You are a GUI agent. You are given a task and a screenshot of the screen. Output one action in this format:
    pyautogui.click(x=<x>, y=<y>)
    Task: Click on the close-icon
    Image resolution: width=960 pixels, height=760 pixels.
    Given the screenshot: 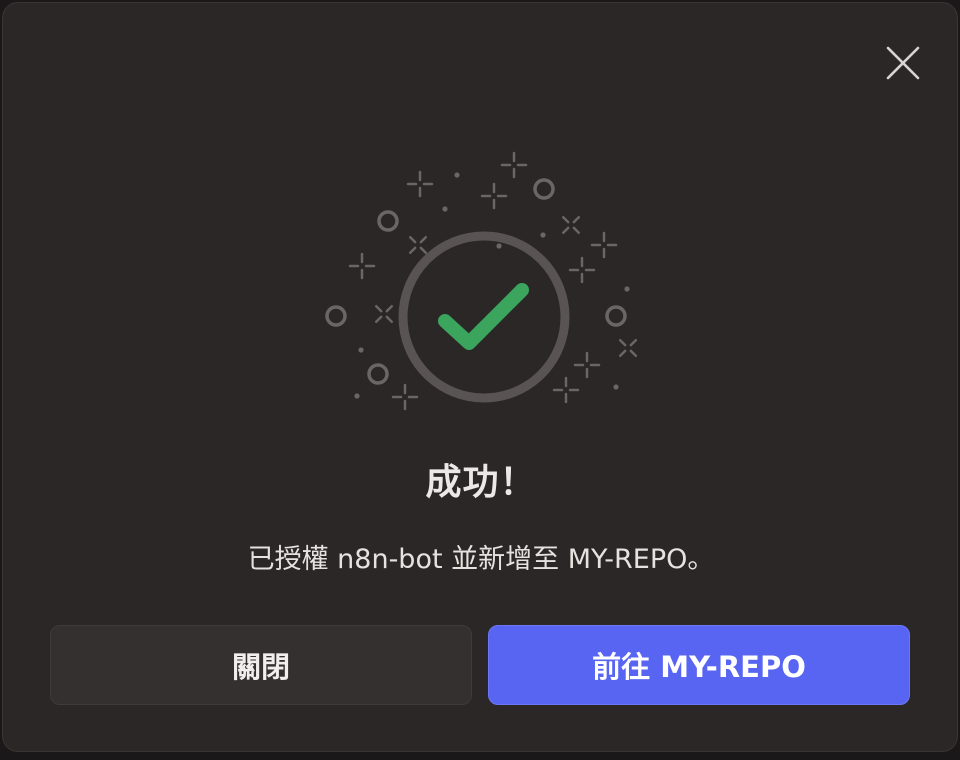 What is the action you would take?
    pyautogui.click(x=903, y=63)
    